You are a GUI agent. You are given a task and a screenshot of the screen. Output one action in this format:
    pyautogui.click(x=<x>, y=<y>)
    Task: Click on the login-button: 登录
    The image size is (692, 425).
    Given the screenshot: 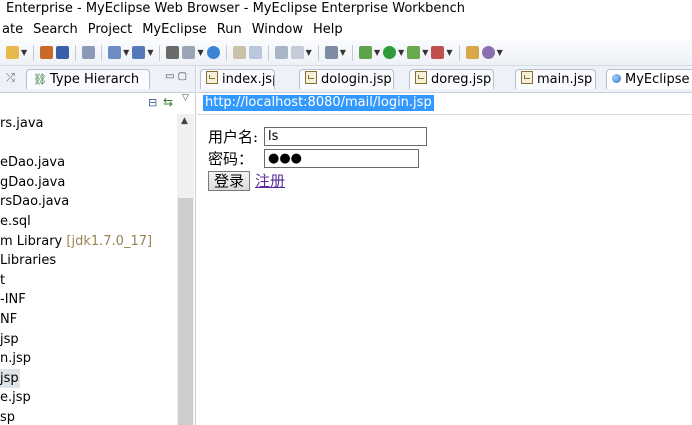 What is the action you would take?
    pyautogui.click(x=229, y=181)
    